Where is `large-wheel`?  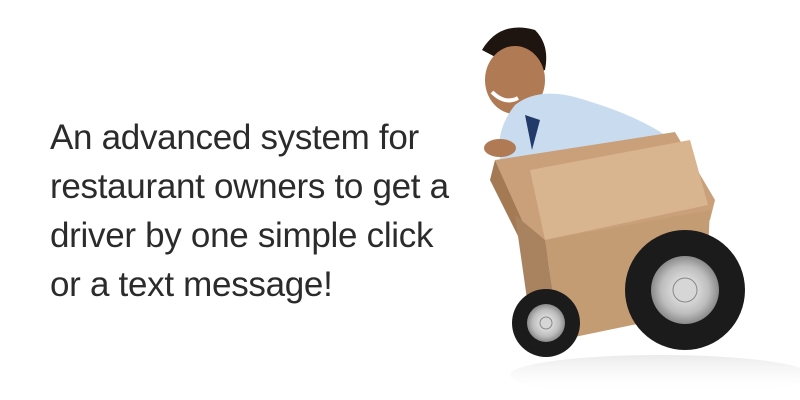 large-wheel is located at coordinates (685, 290).